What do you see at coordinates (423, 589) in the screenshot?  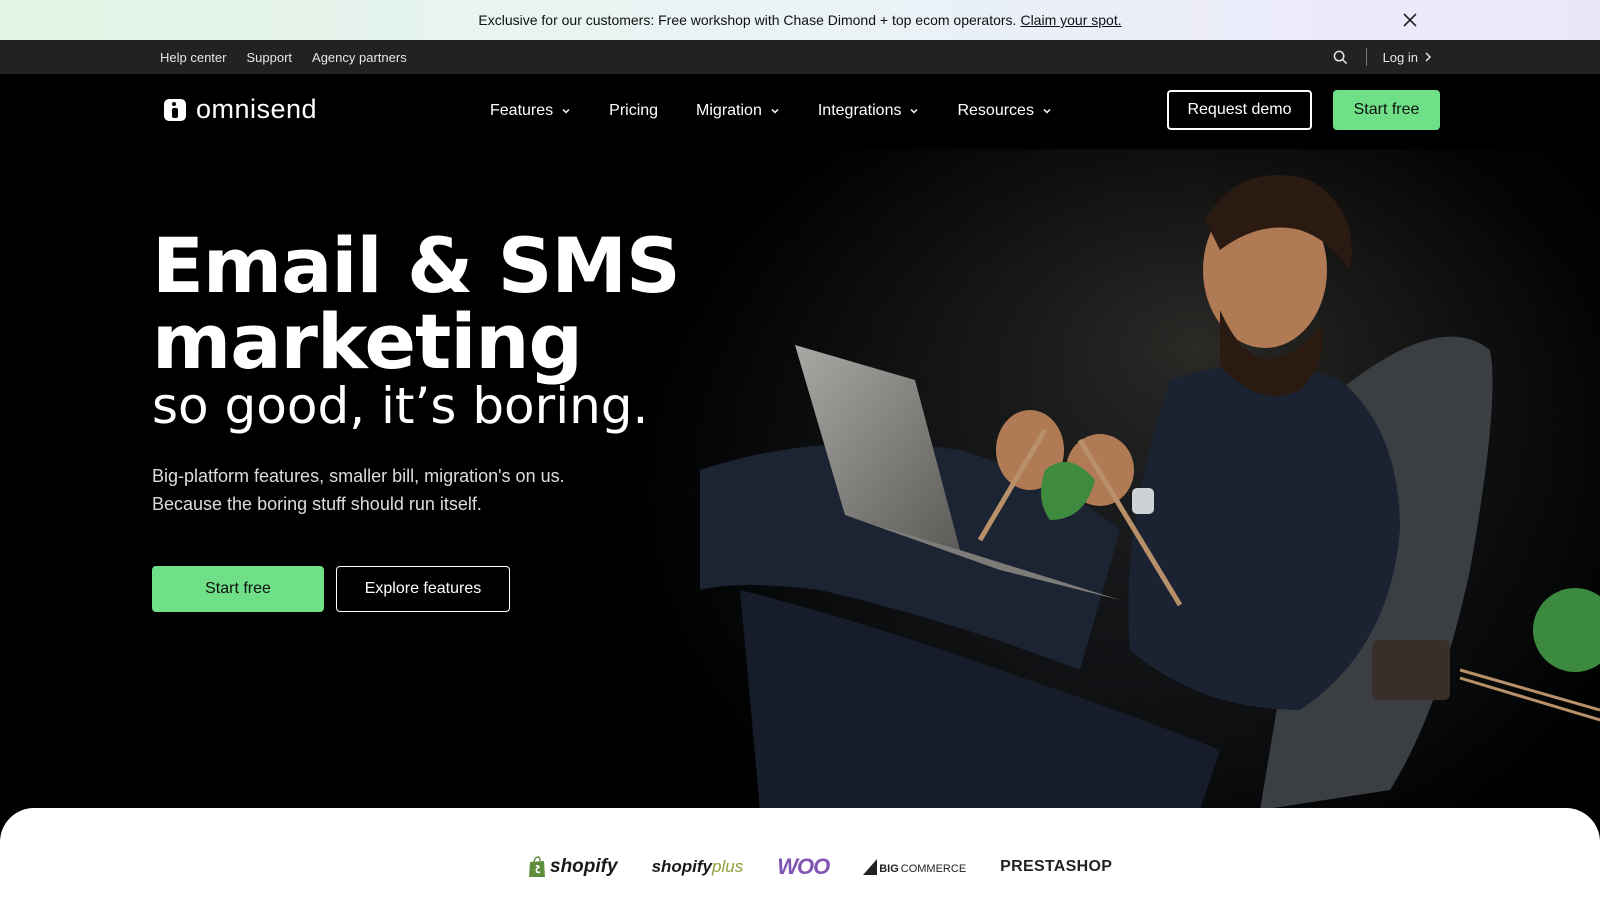 I see `explore-features-button: Explore features` at bounding box center [423, 589].